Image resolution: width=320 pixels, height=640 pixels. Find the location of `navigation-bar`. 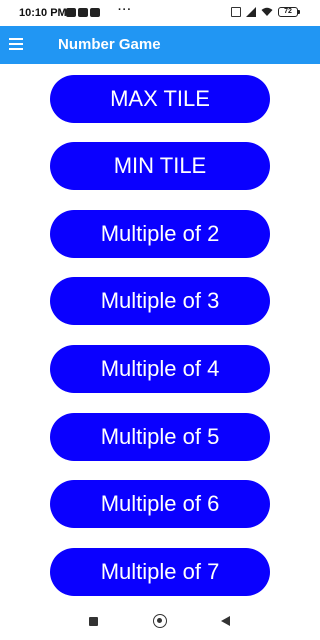

navigation-bar is located at coordinates (160, 622).